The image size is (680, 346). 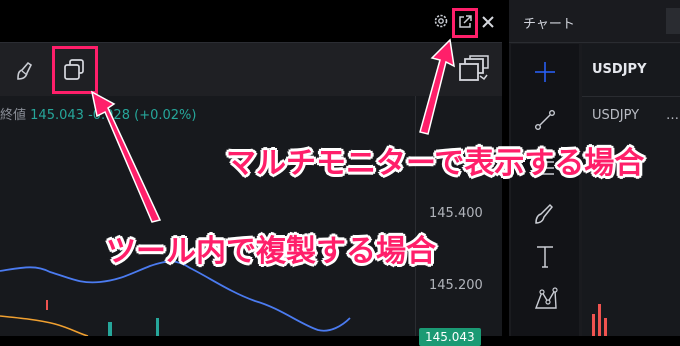 I want to click on arrow-multimonitor, so click(x=437, y=86).